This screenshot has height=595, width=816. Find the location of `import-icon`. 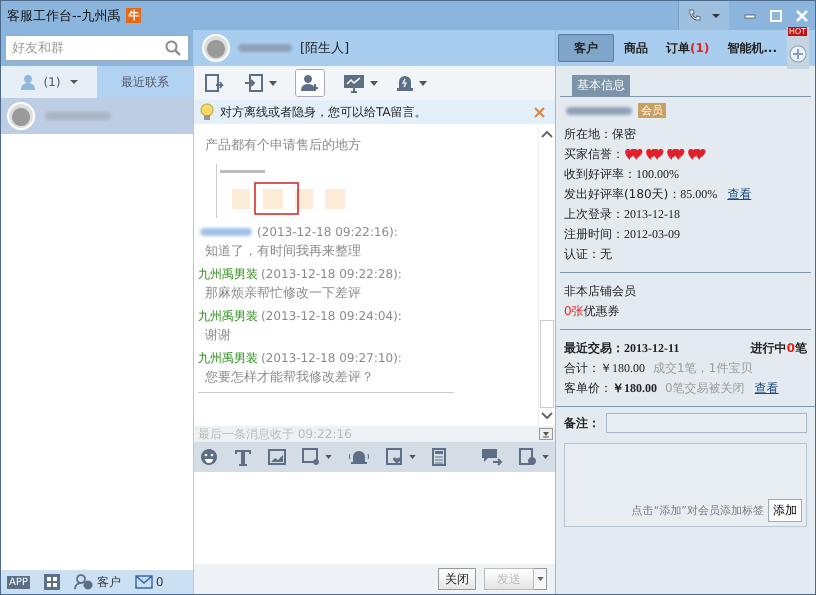

import-icon is located at coordinates (254, 83).